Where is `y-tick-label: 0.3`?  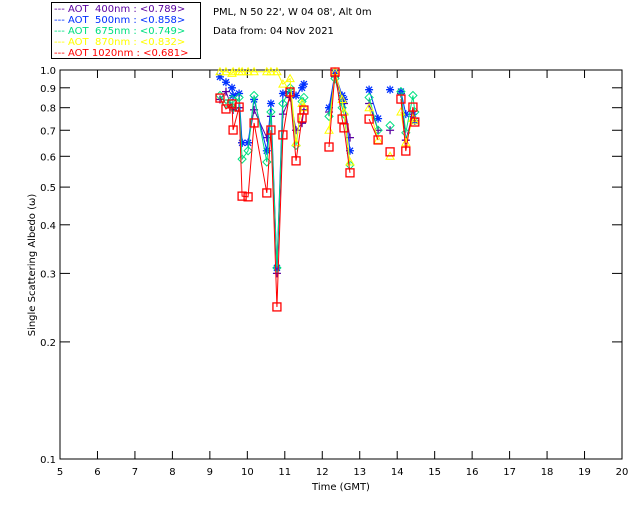 y-tick-label: 0.3 is located at coordinates (48, 274).